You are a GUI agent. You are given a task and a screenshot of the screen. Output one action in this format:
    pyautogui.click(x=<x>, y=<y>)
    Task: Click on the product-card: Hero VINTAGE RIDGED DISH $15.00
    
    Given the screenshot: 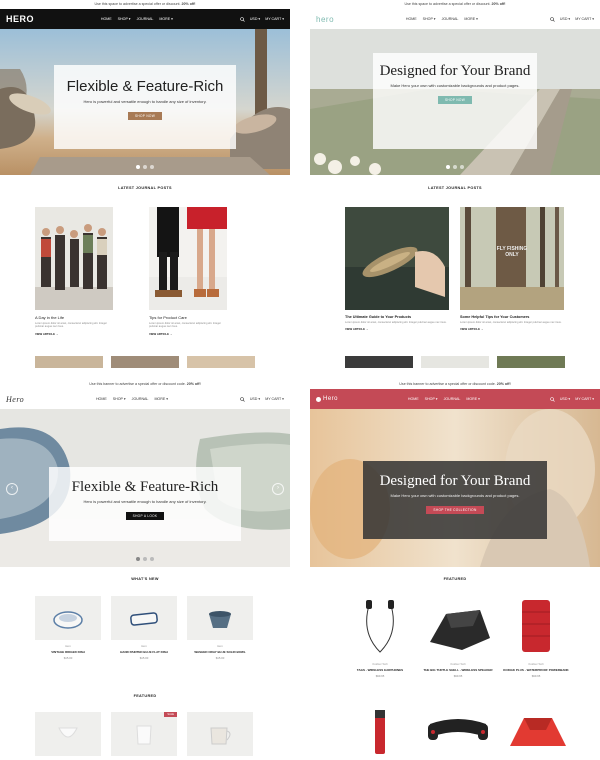 What is the action you would take?
    pyautogui.click(x=68, y=628)
    